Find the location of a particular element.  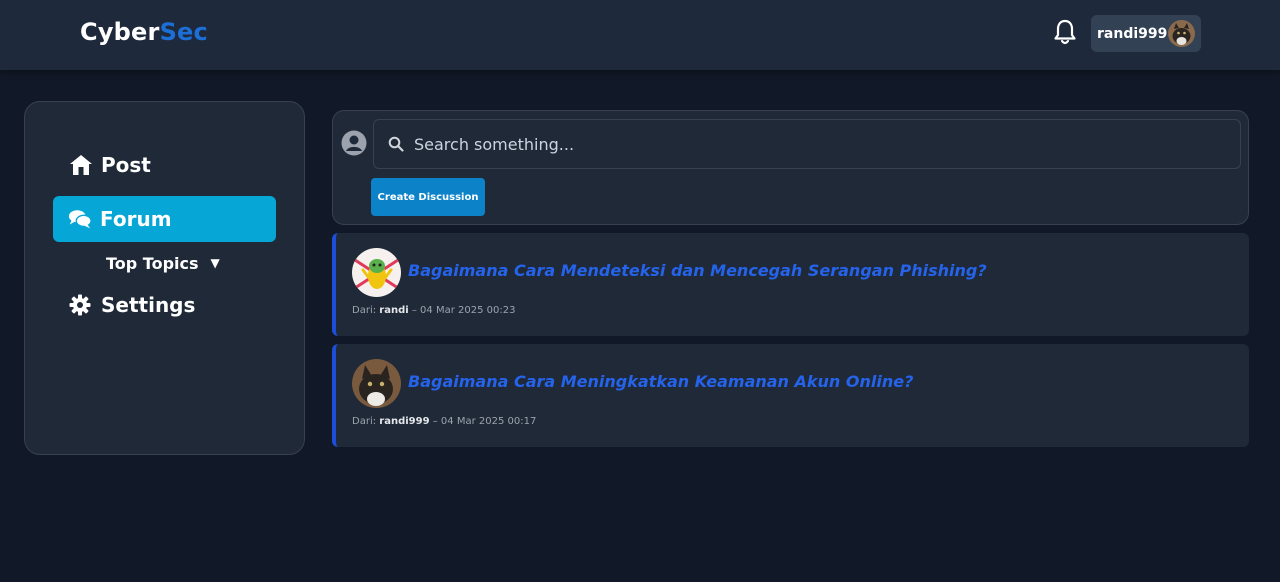

gear-icon is located at coordinates (81, 305).